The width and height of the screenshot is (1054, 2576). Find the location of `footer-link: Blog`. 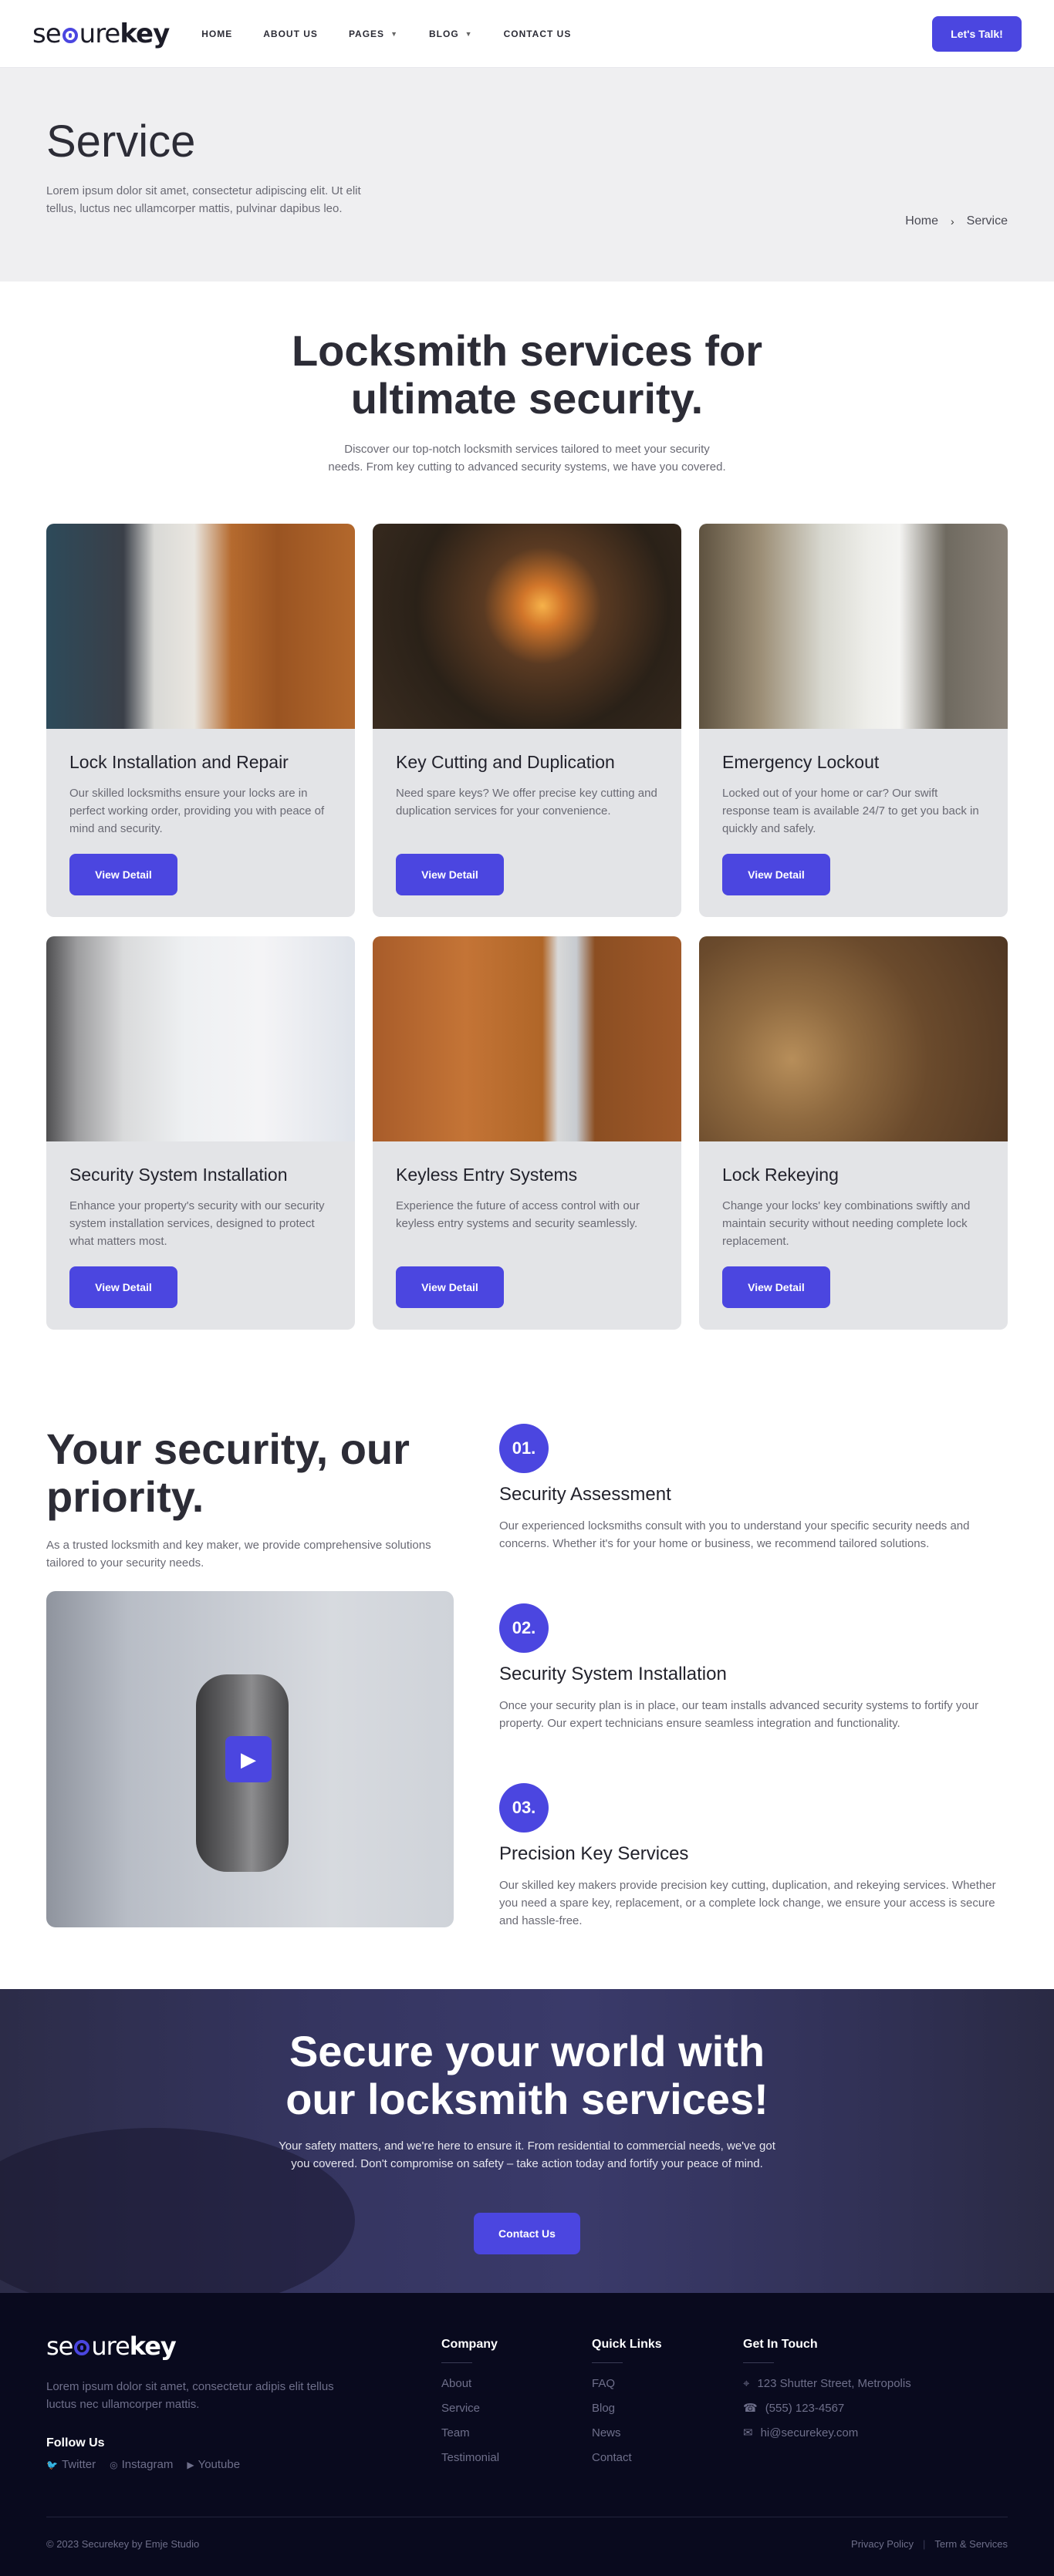

footer-link: Blog is located at coordinates (627, 2408).